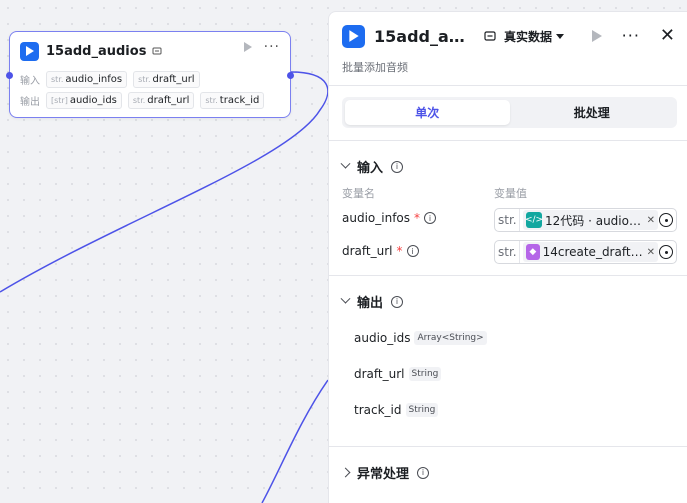 The height and width of the screenshot is (503, 687). What do you see at coordinates (667, 36) in the screenshot?
I see `close-button: ✕` at bounding box center [667, 36].